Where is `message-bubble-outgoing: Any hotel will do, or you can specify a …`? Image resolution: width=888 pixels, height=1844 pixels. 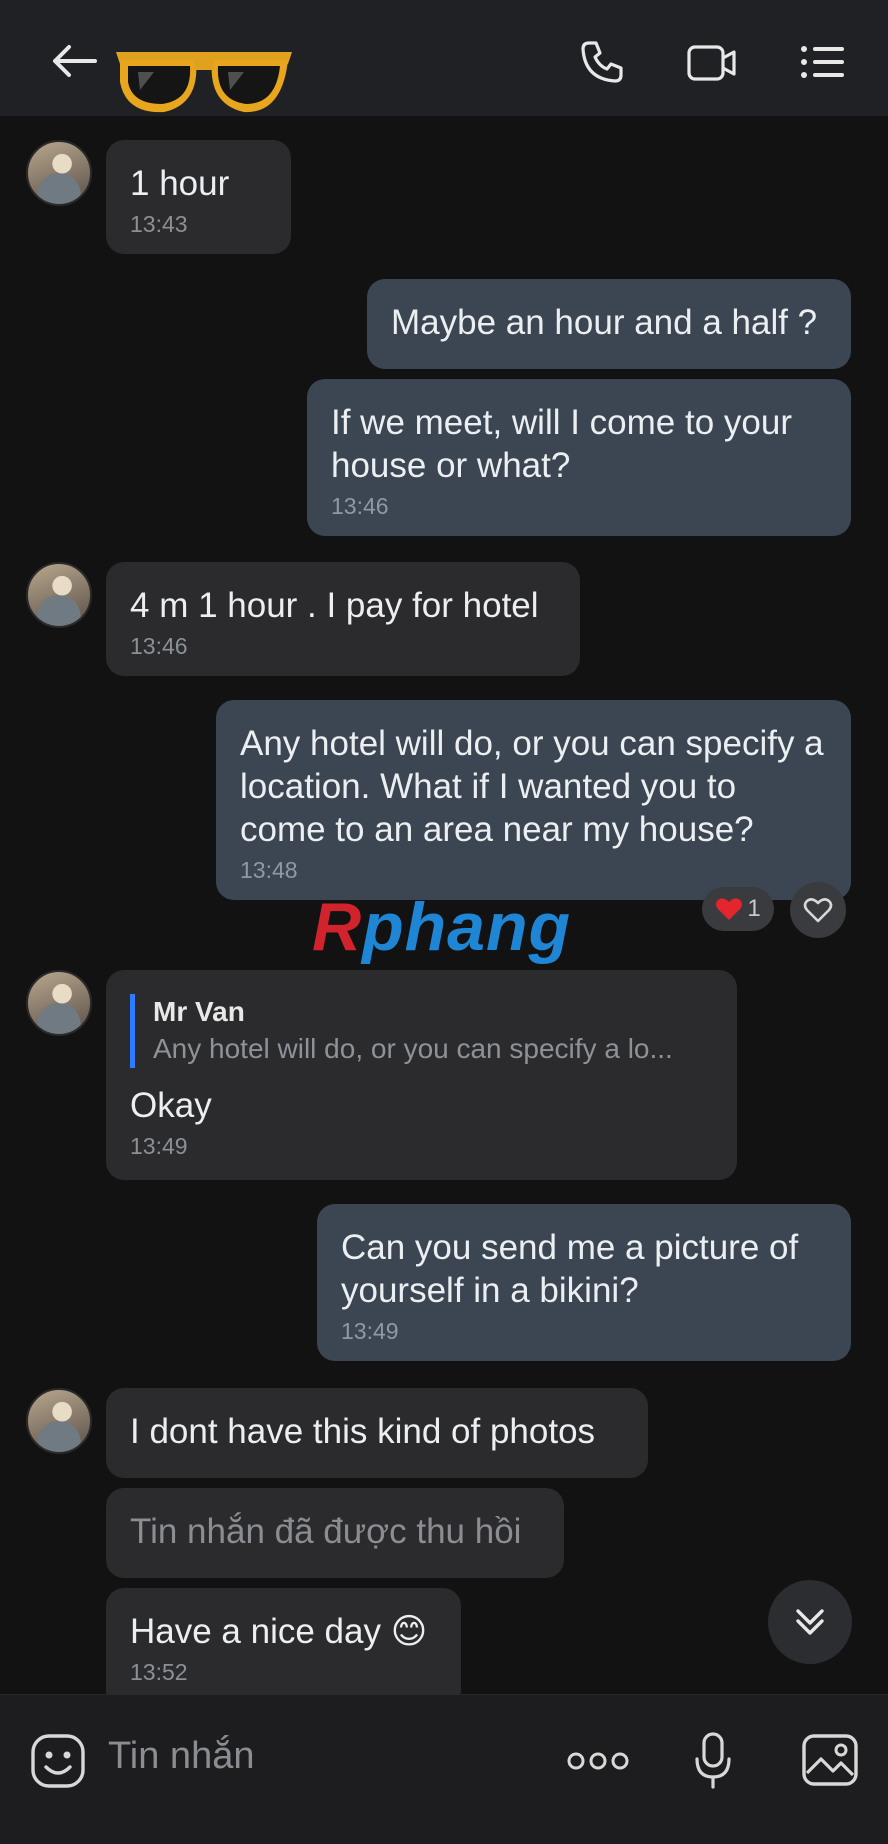 message-bubble-outgoing: Any hotel will do, or you can specify a … is located at coordinates (533, 800).